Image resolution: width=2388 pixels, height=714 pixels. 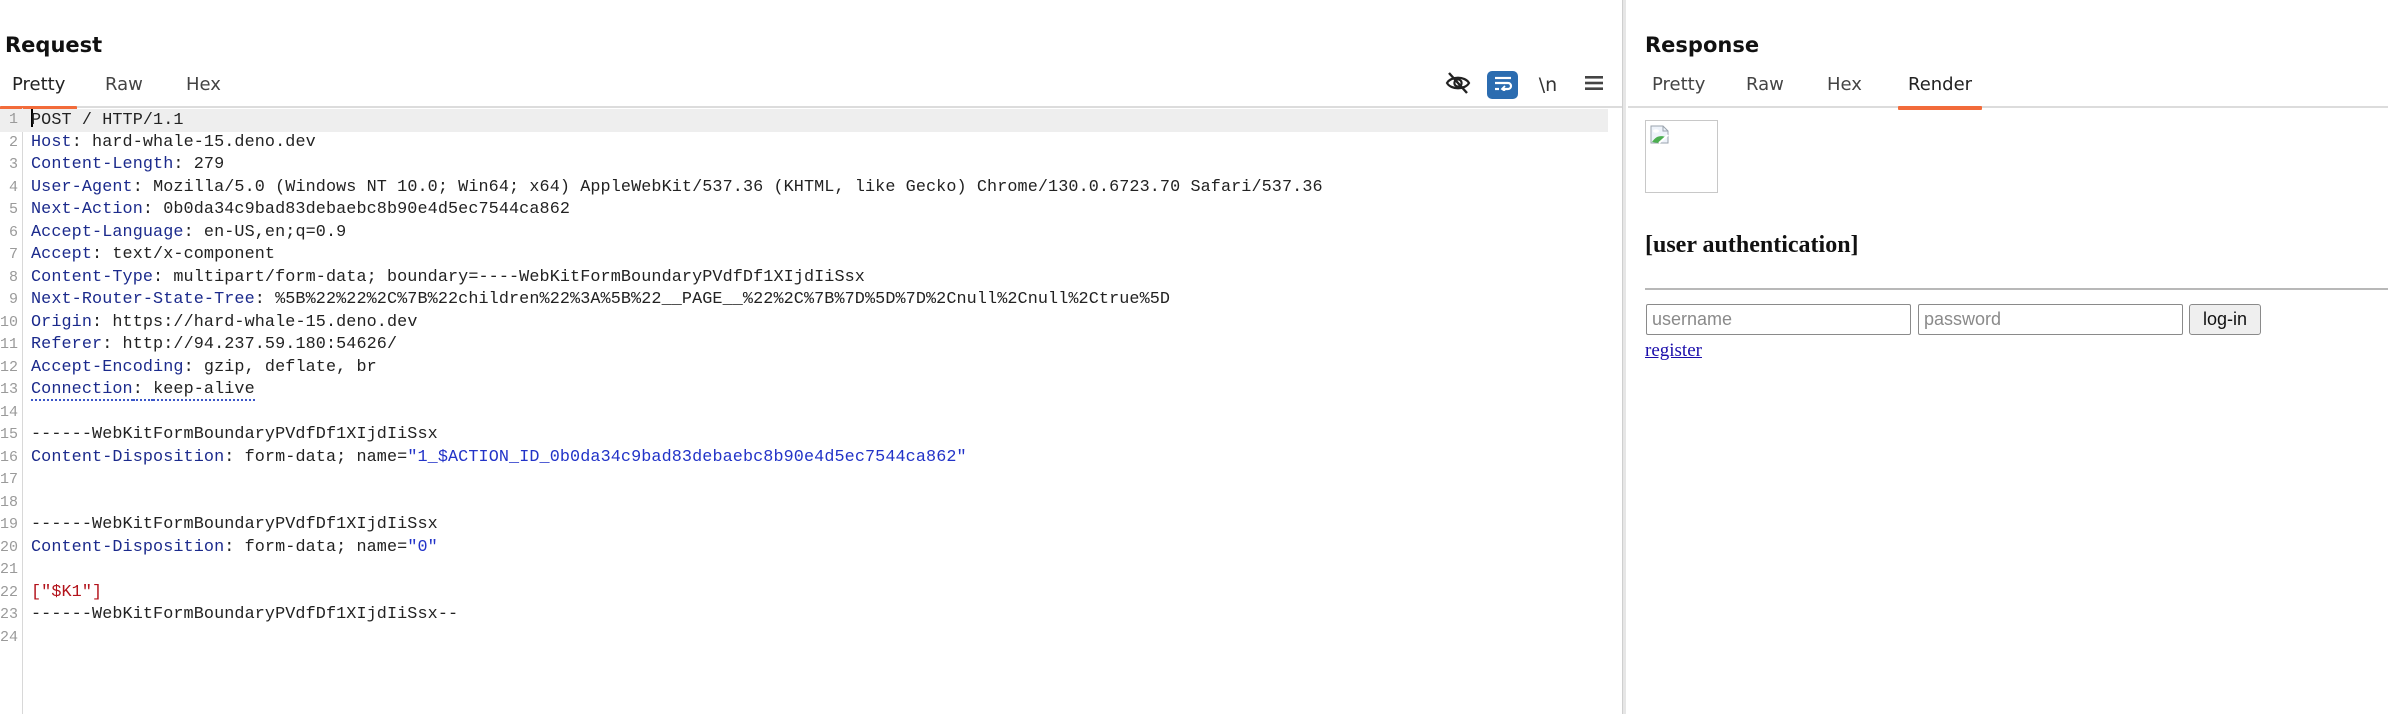 What do you see at coordinates (107, 367) in the screenshot?
I see `header-name: Accept-Encoding` at bounding box center [107, 367].